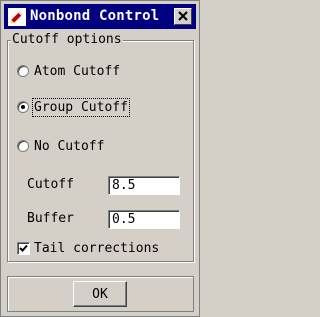 The image size is (320, 317). Describe the element at coordinates (17, 17) in the screenshot. I see `app-pencil-icon` at that location.